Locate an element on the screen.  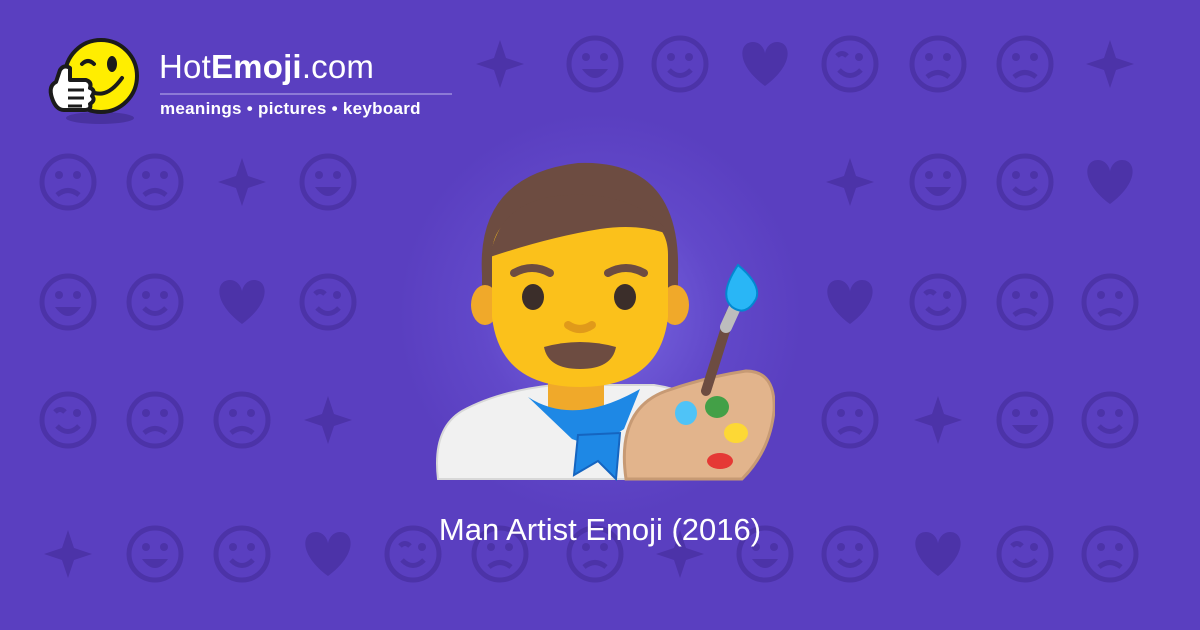
emoji-caption: Man Artist Emoji (2016) is located at coordinates (600, 529).